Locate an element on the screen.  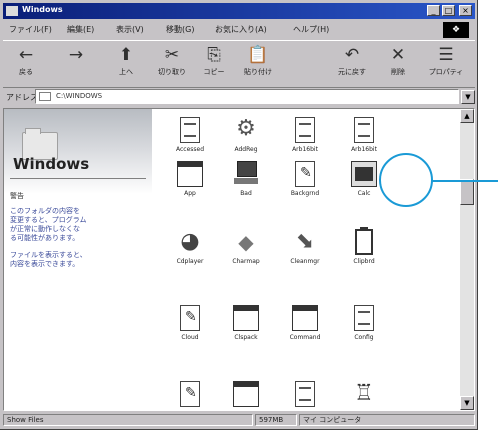
paste-label: 貼り付け is located at coordinates (258, 72).